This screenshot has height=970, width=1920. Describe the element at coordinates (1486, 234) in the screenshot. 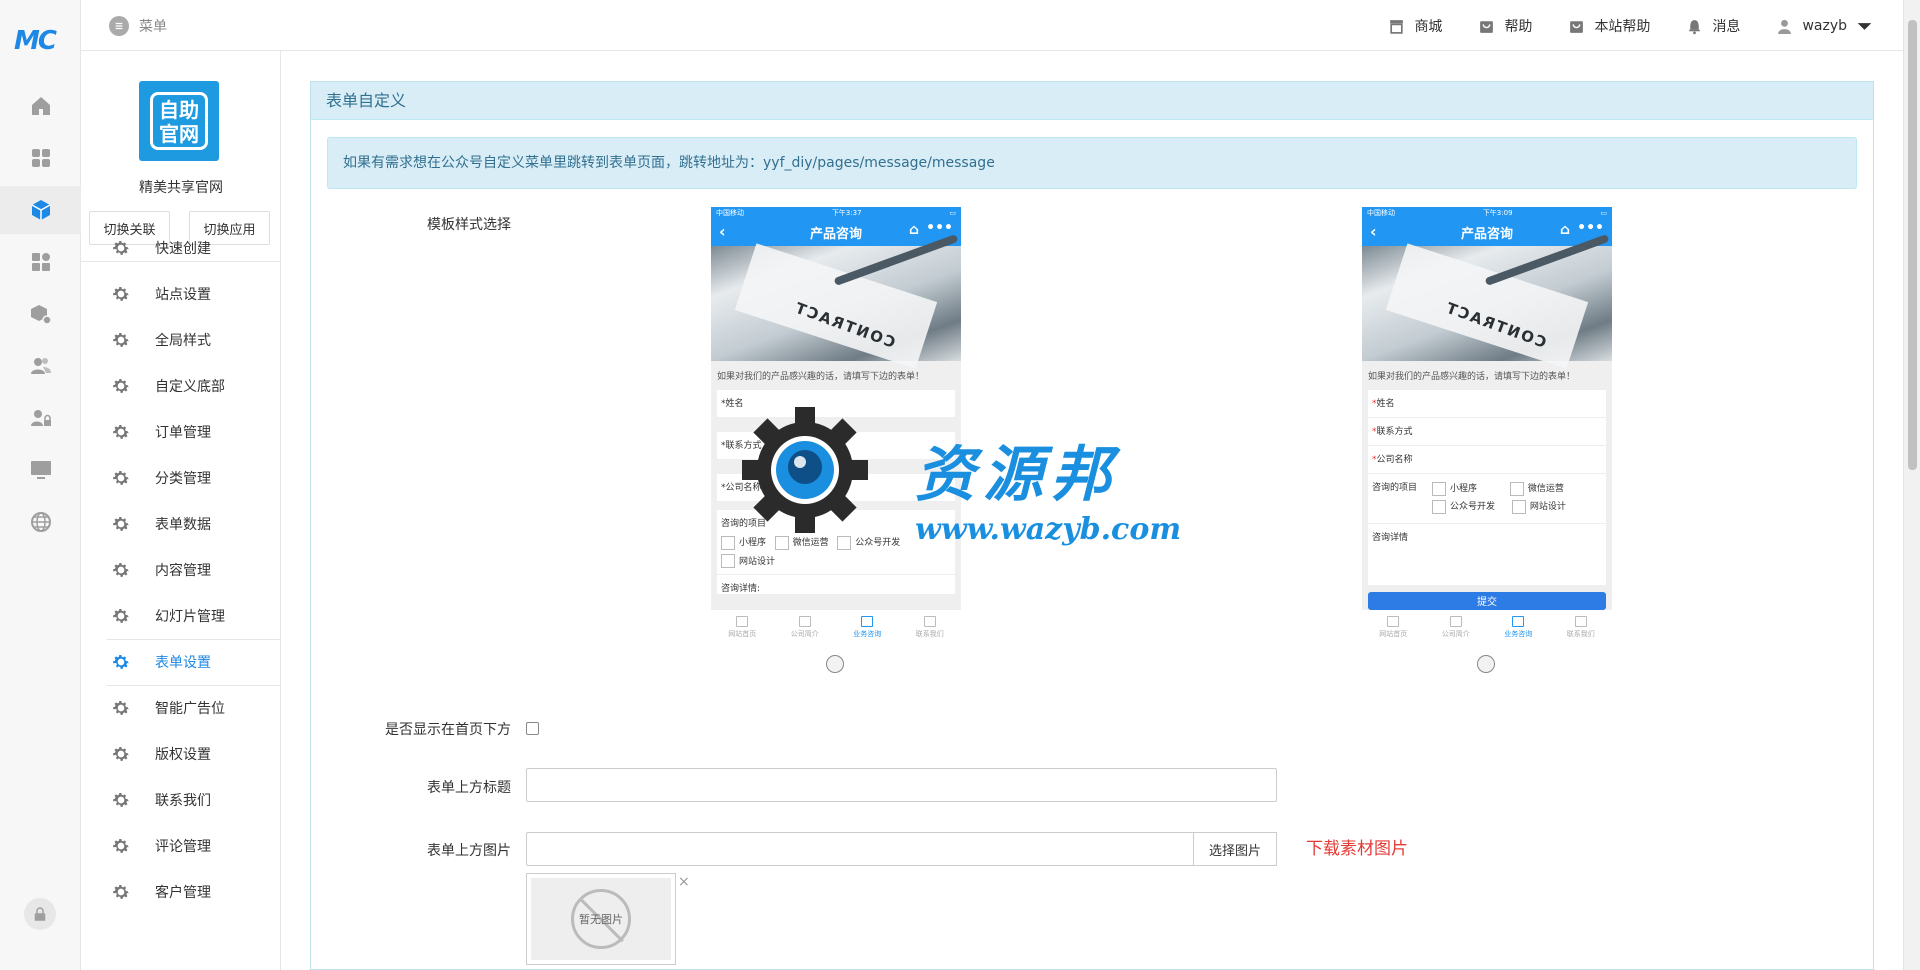

I see `phone-nav-title: 产品咨询` at that location.